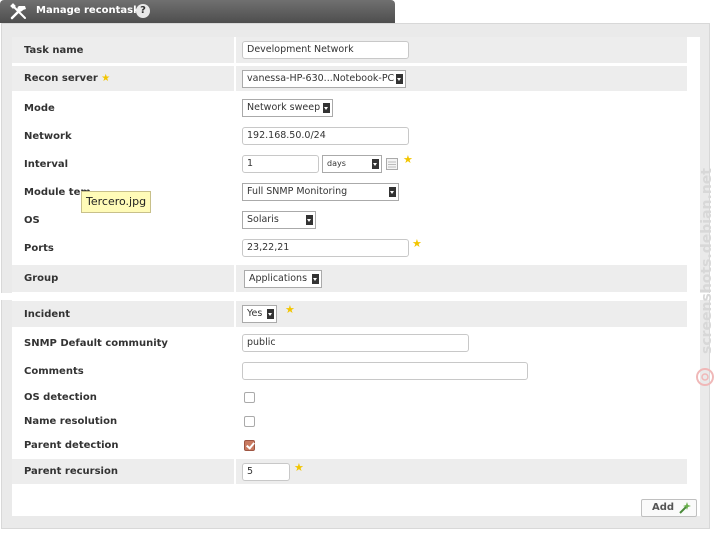  What do you see at coordinates (39, 248) in the screenshot?
I see `ports-label: Ports` at bounding box center [39, 248].